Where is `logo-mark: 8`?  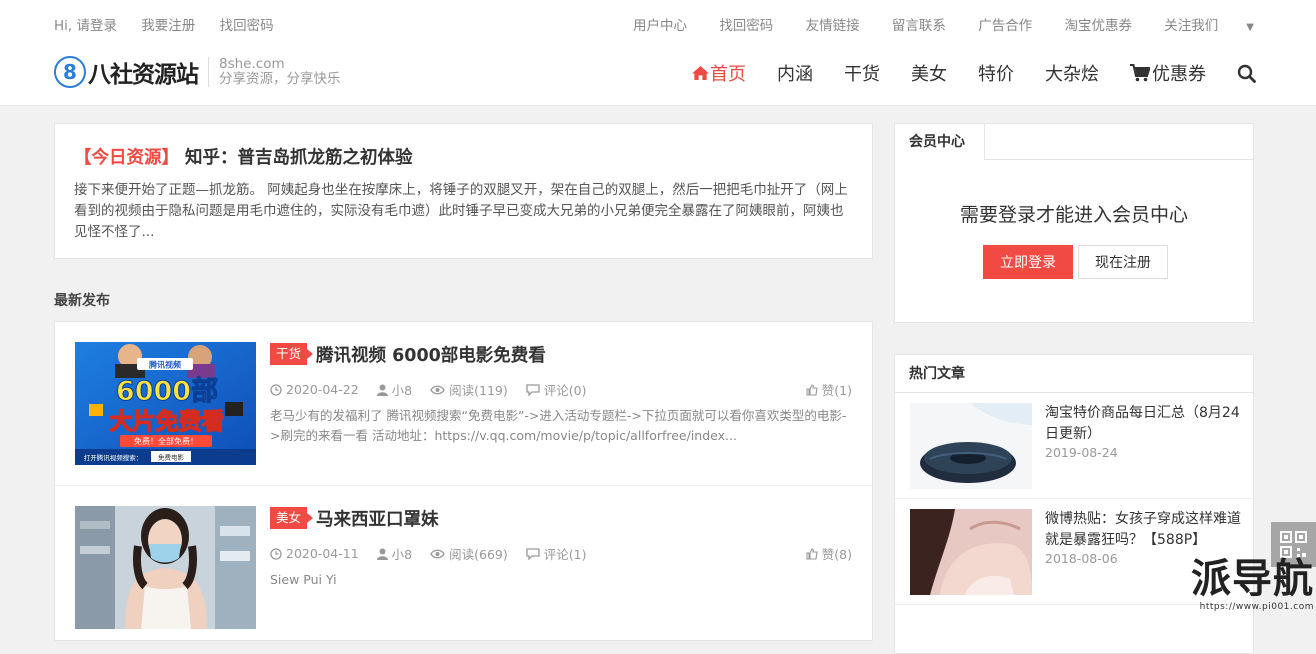 logo-mark: 8 is located at coordinates (70, 72).